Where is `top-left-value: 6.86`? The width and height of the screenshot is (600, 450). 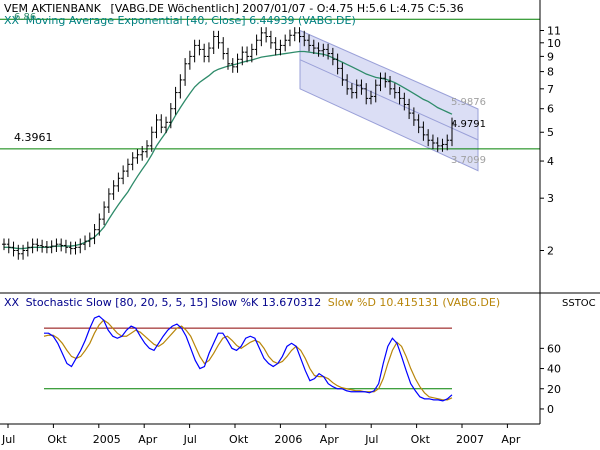 top-left-value: 6.86 is located at coordinates (25, 17).